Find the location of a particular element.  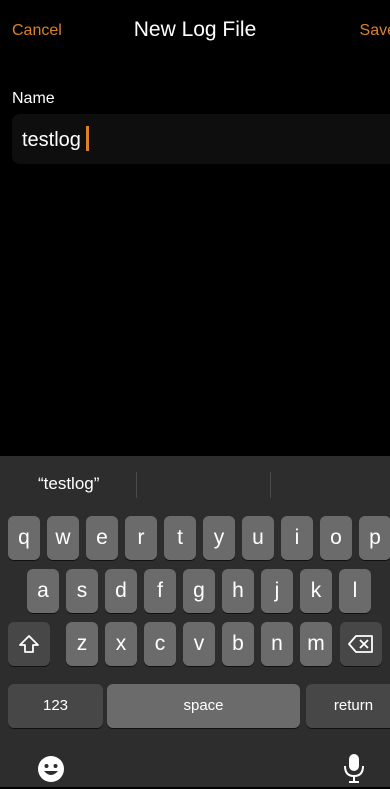

key-e: e is located at coordinates (102, 538).